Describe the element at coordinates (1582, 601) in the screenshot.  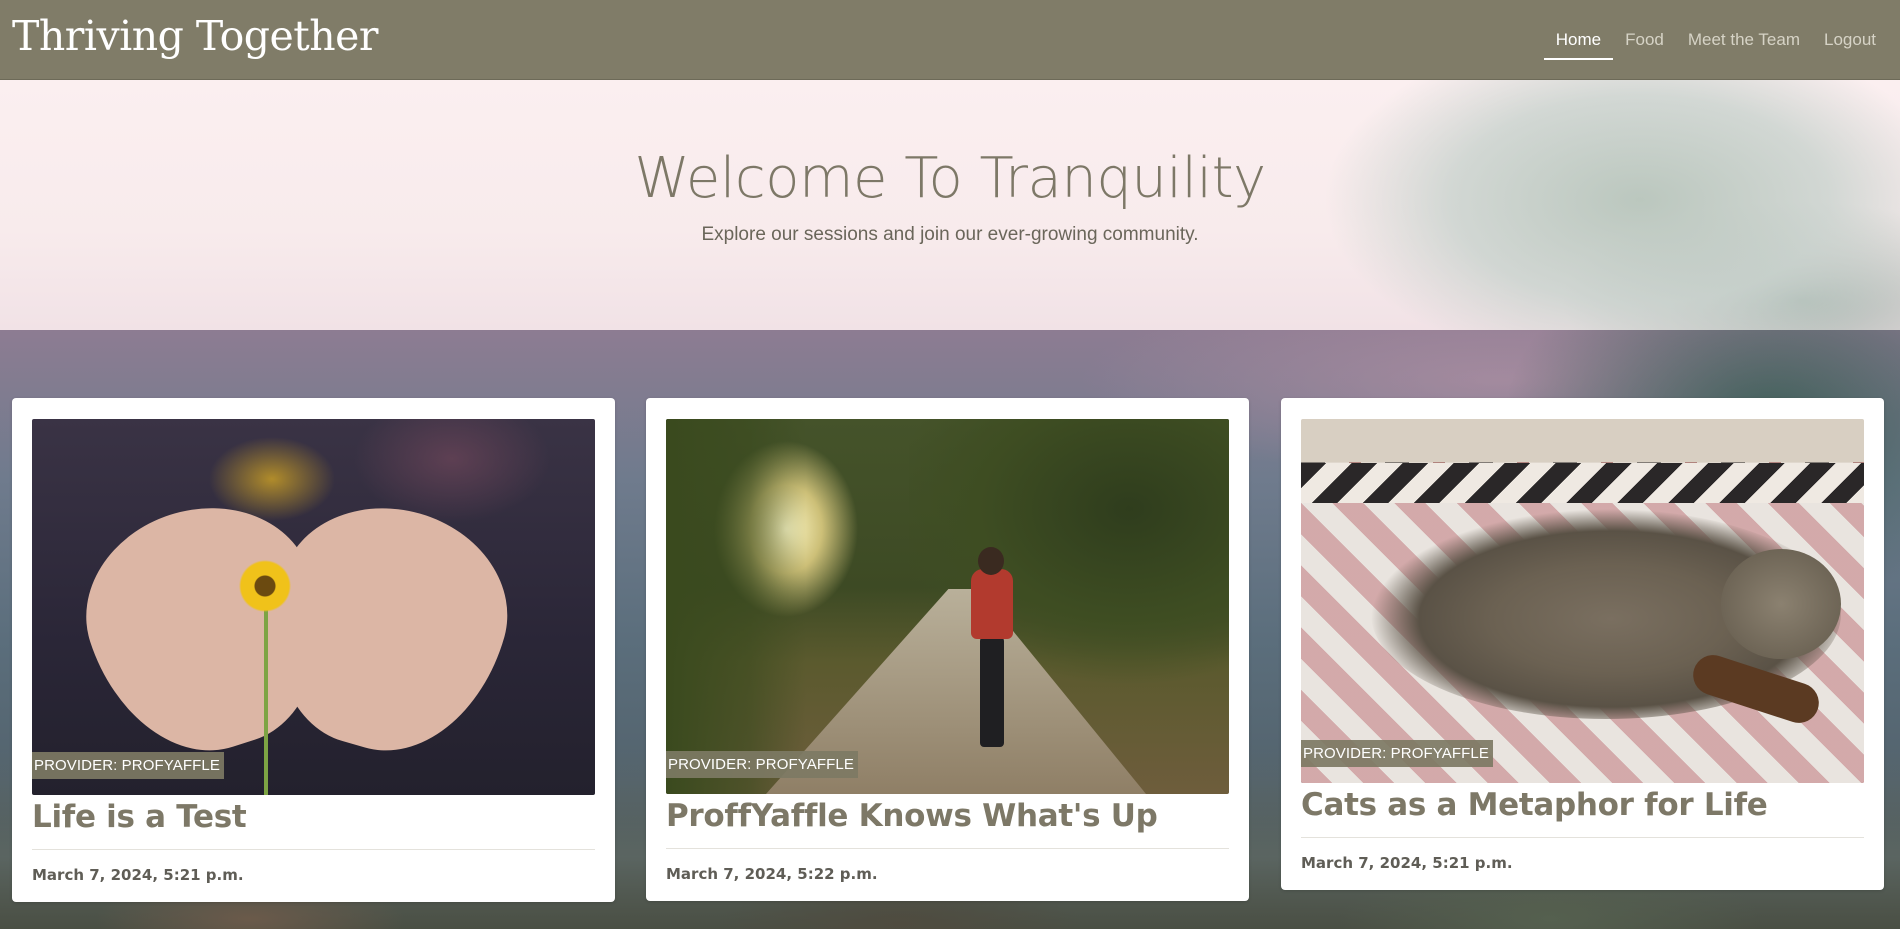
I see `card-image-cat-rug: PROVIDER: PROFYAFFLE` at that location.